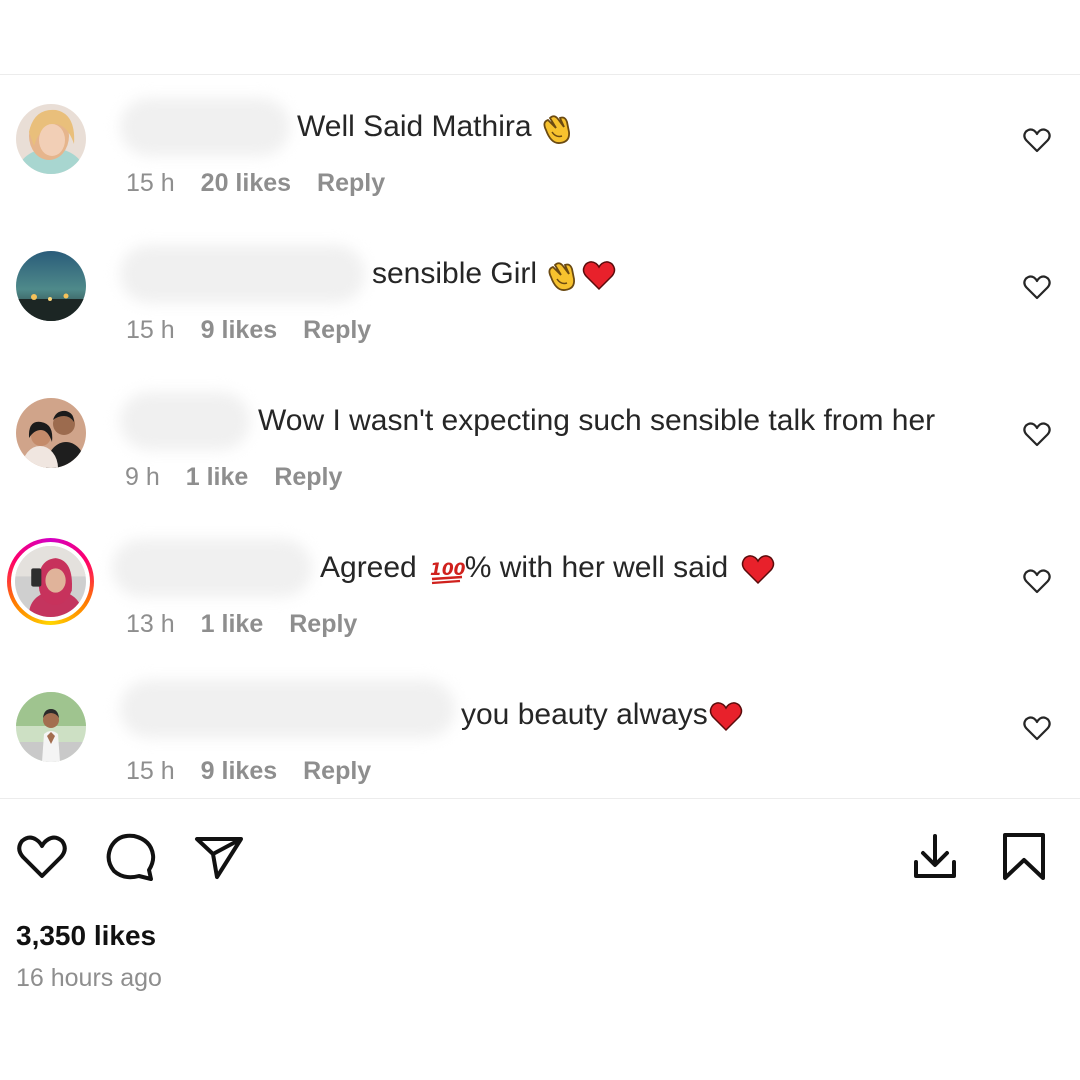 The image size is (1080, 1080). I want to click on comment-item: you beauty always 15 h 9 likes Reply, so click(540, 741).